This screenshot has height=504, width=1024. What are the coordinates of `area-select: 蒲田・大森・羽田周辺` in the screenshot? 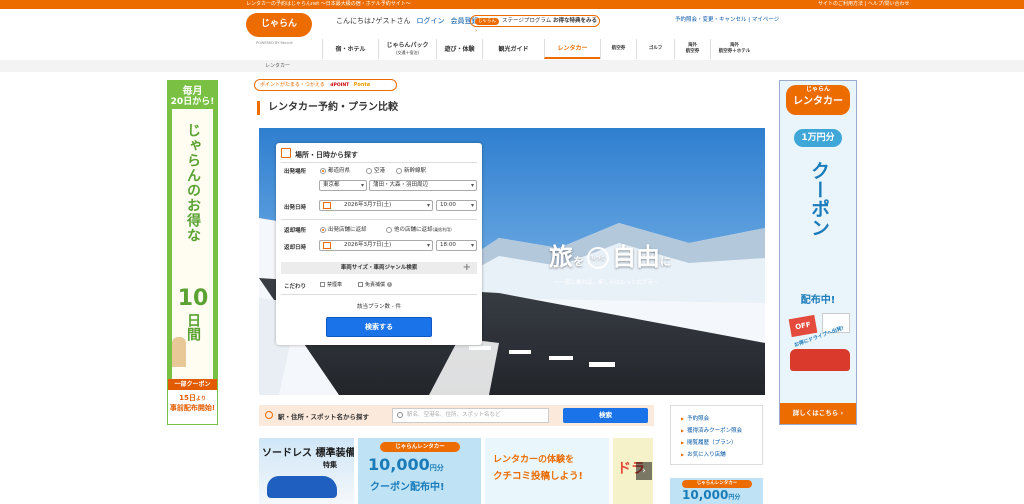 It's located at (423, 185).